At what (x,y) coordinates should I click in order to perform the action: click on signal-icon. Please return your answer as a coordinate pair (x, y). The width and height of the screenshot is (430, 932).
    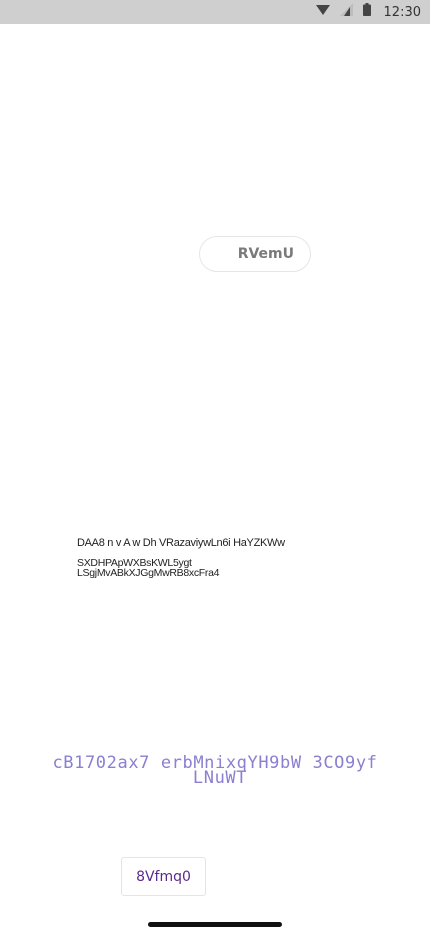
    Looking at the image, I should click on (346, 12).